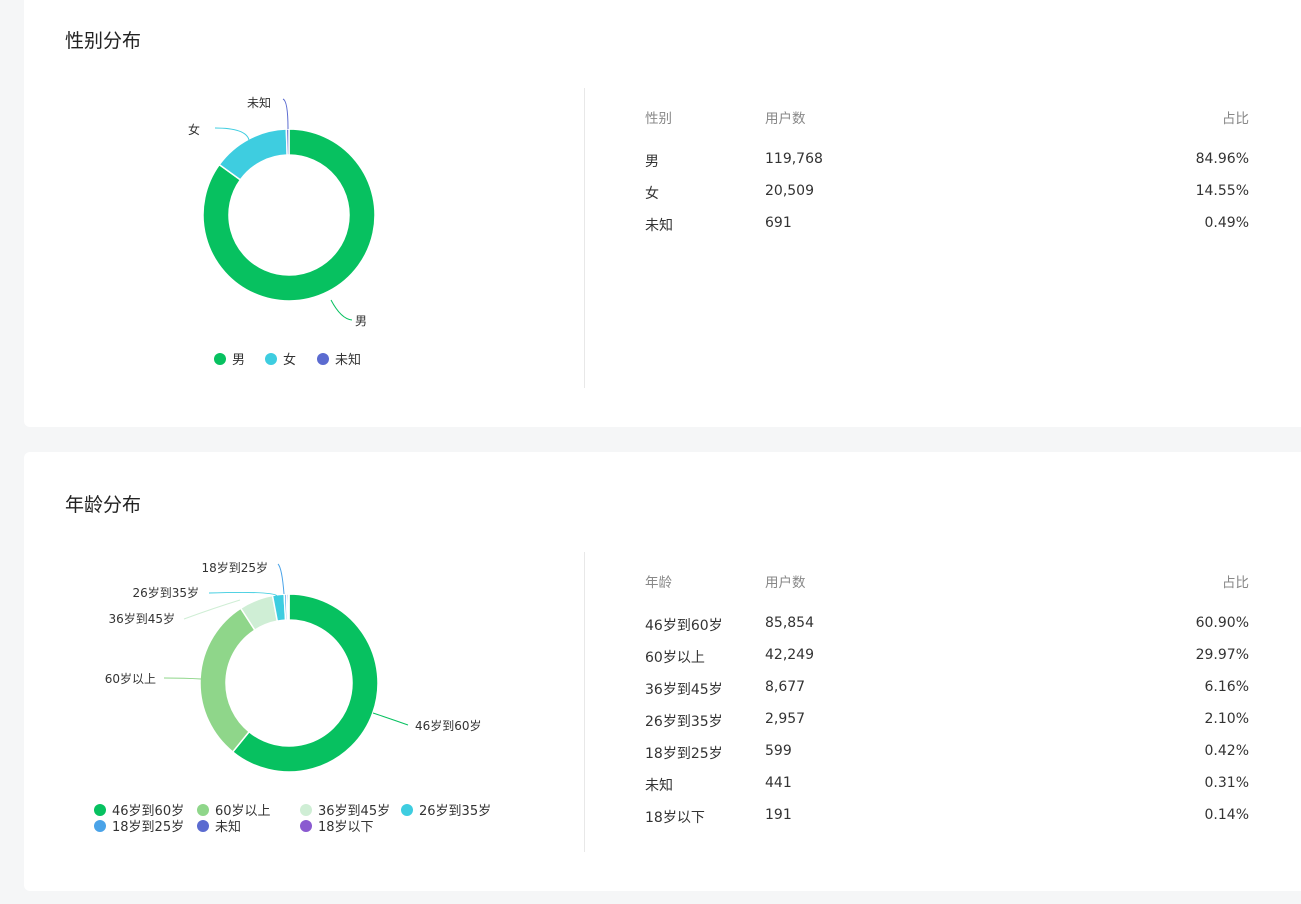 The image size is (1301, 904). Describe the element at coordinates (194, 129) in the screenshot. I see `slice-label: 女` at that location.